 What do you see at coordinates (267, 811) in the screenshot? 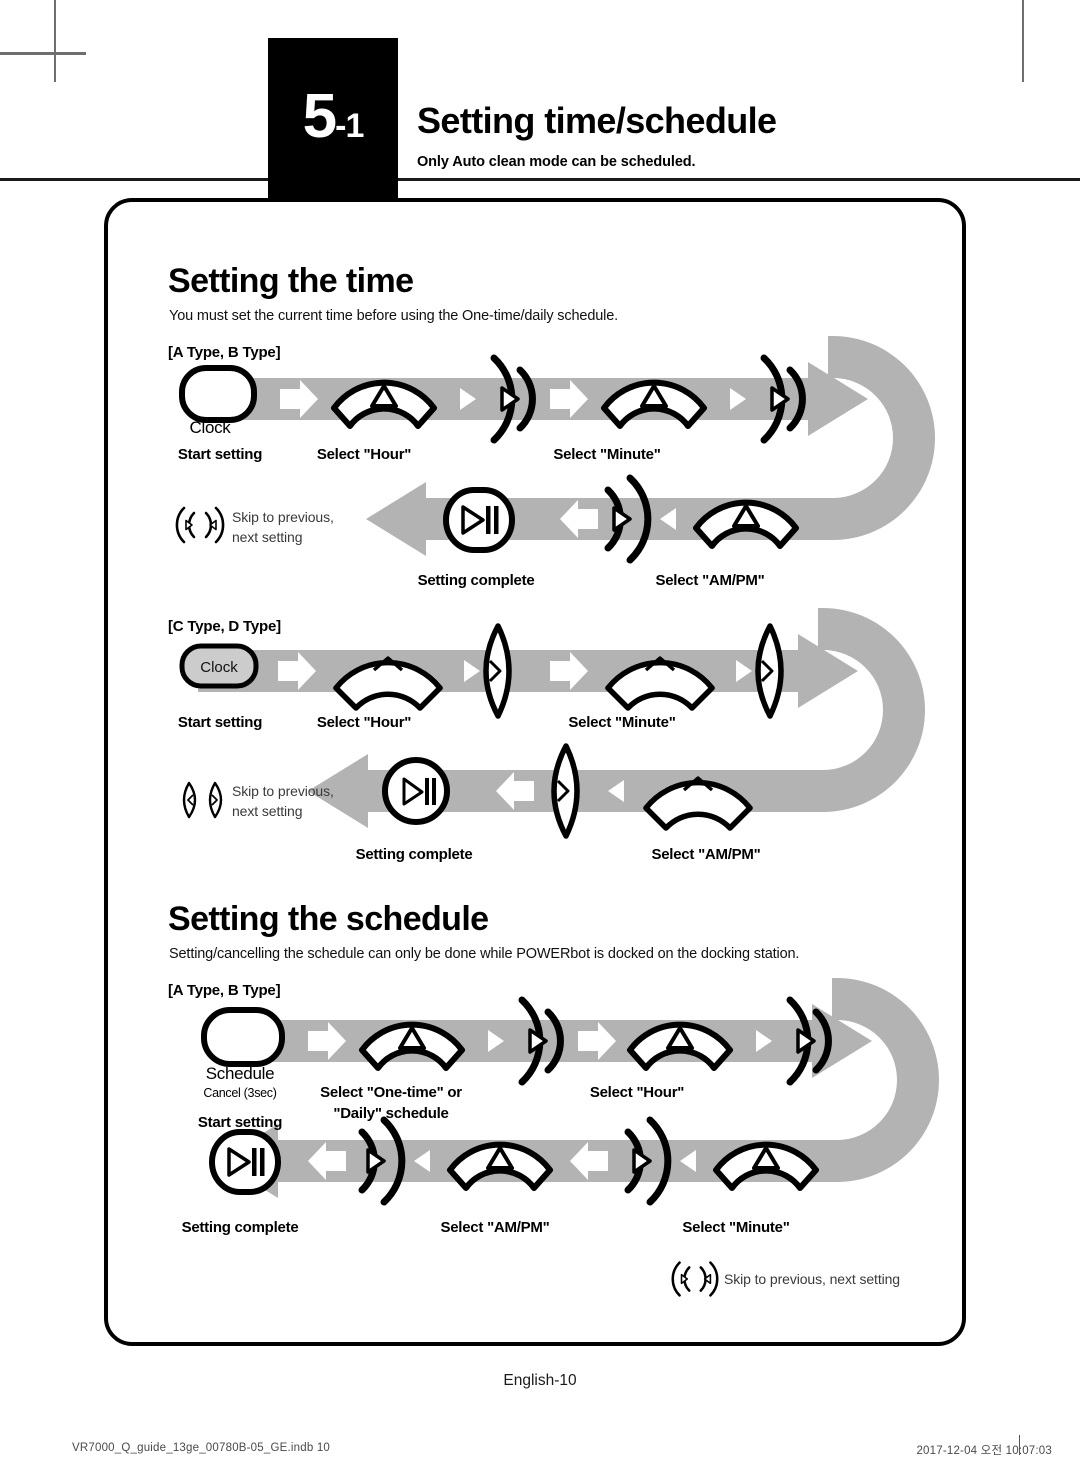
I see `note-skip-time-cd-line2: next setting` at bounding box center [267, 811].